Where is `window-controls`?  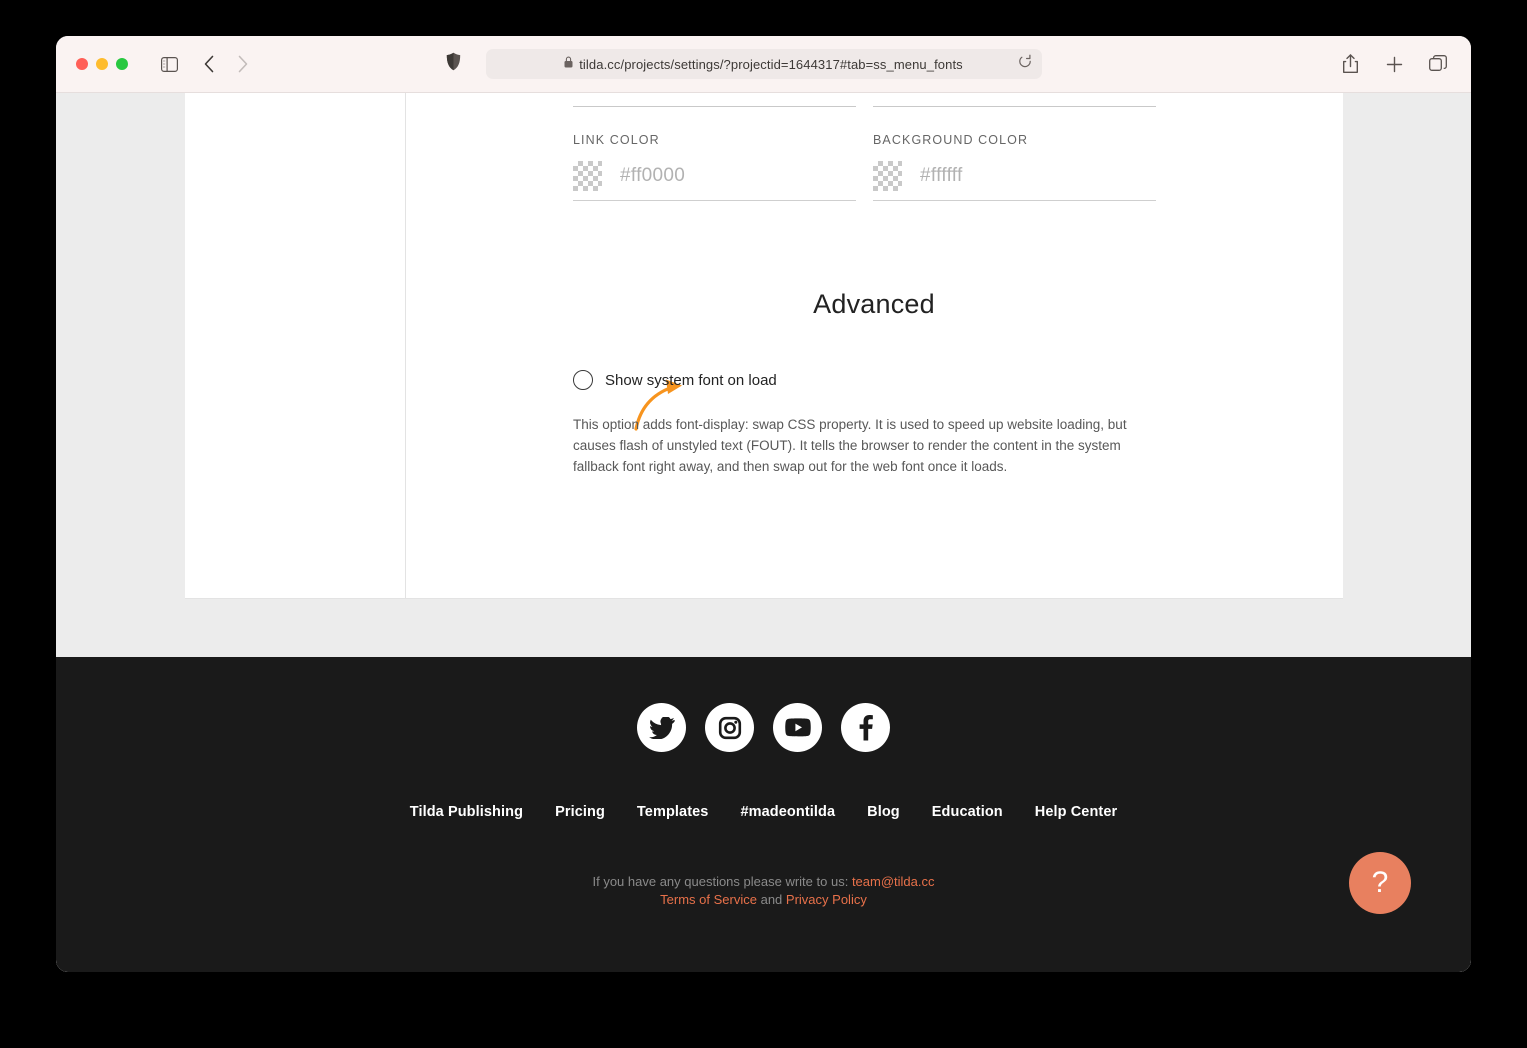 window-controls is located at coordinates (102, 64).